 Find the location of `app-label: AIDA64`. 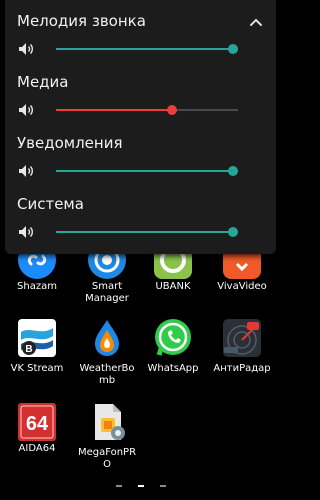

app-label: AIDA64 is located at coordinates (37, 448).